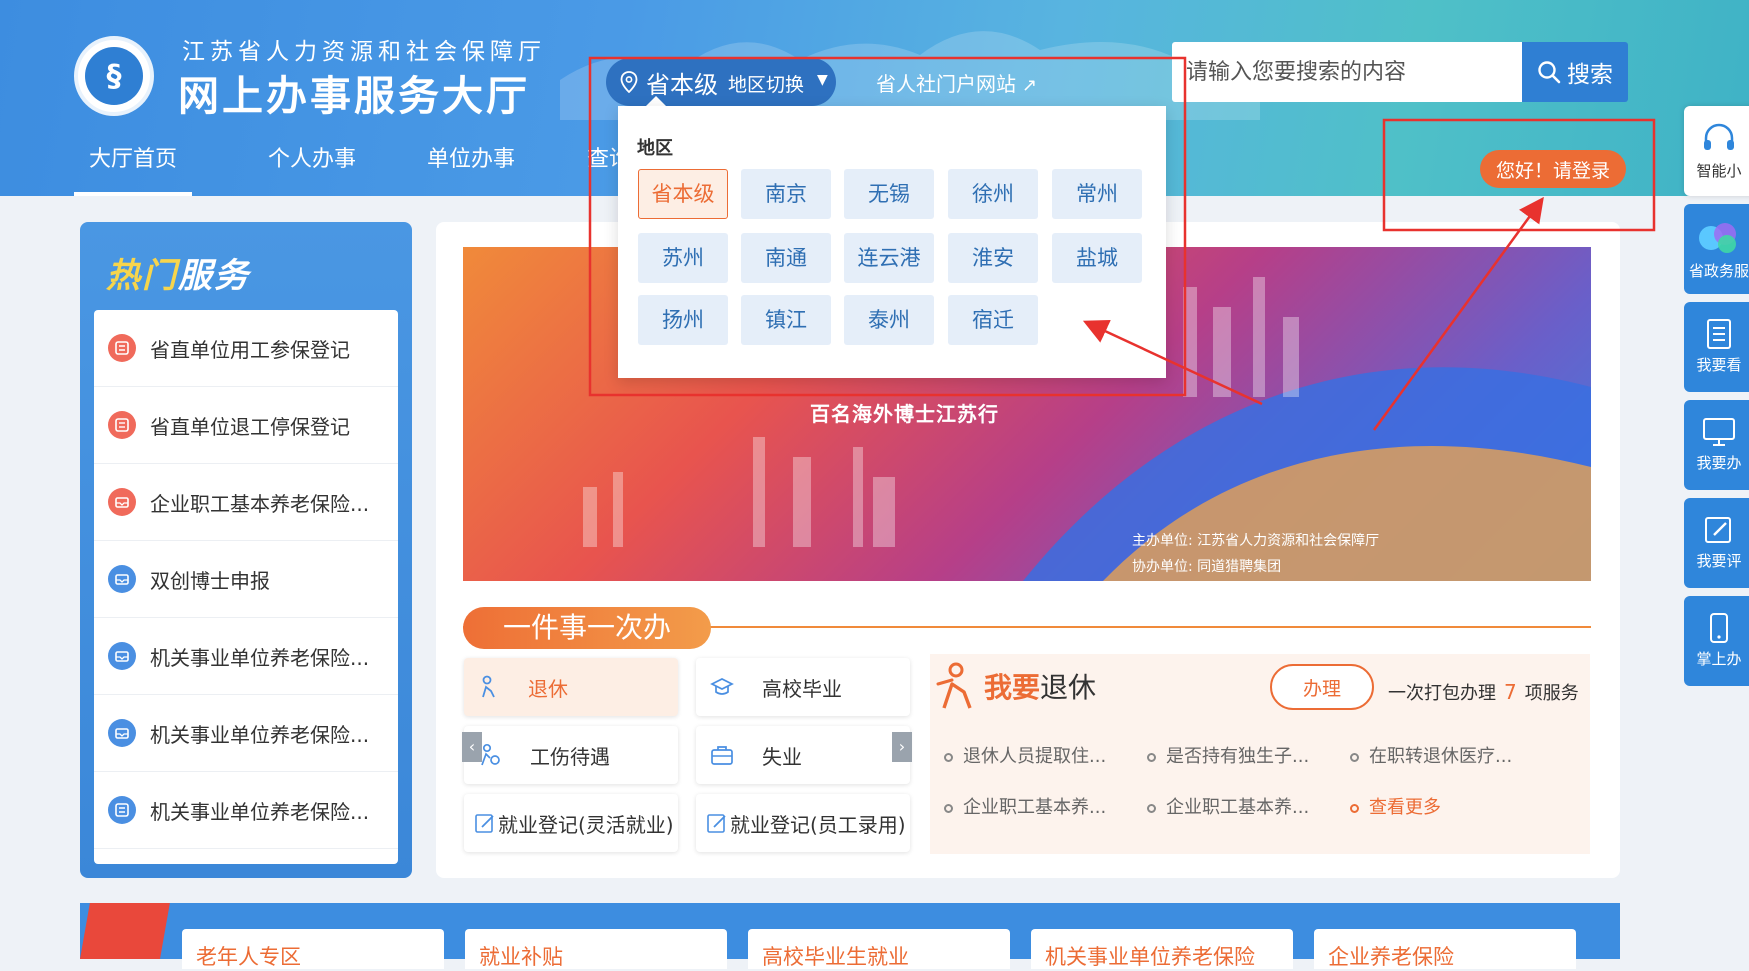 The image size is (1749, 971). I want to click on login-button: 您好！请登录, so click(1553, 169).